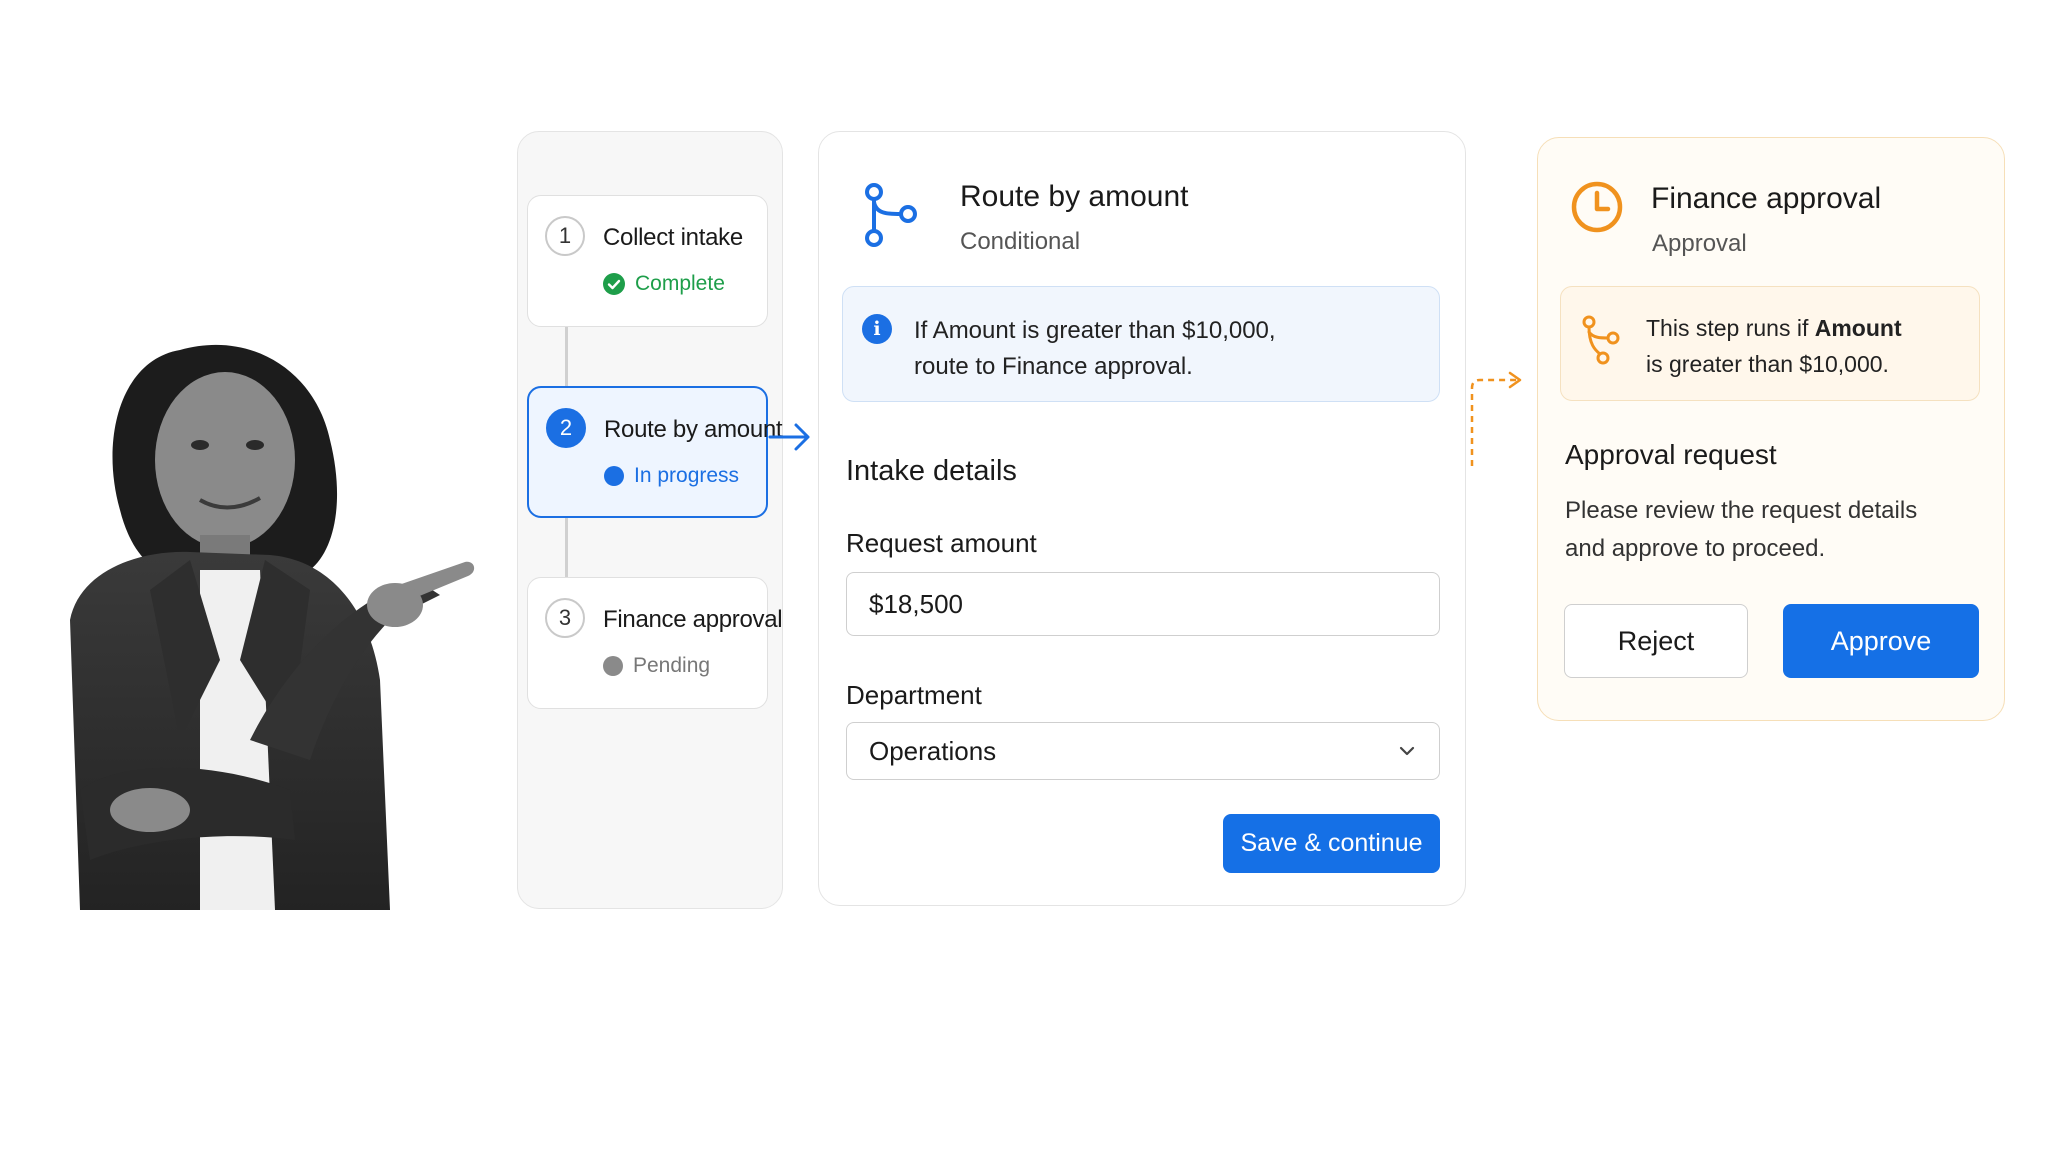  What do you see at coordinates (647, 261) in the screenshot?
I see `step-card-collect-intake: 1 Collect intake Complete` at bounding box center [647, 261].